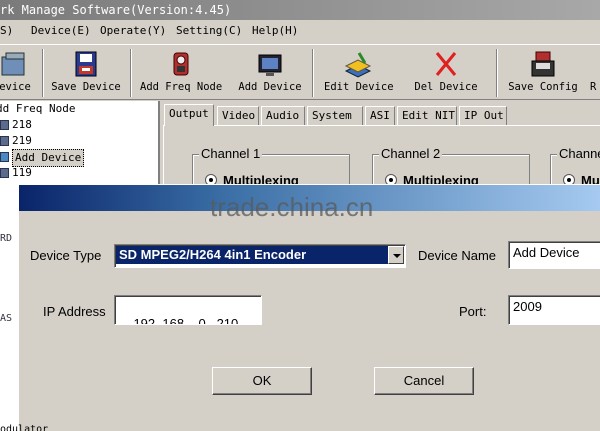 This screenshot has height=431, width=600. I want to click on tab-video: Video, so click(238, 116).